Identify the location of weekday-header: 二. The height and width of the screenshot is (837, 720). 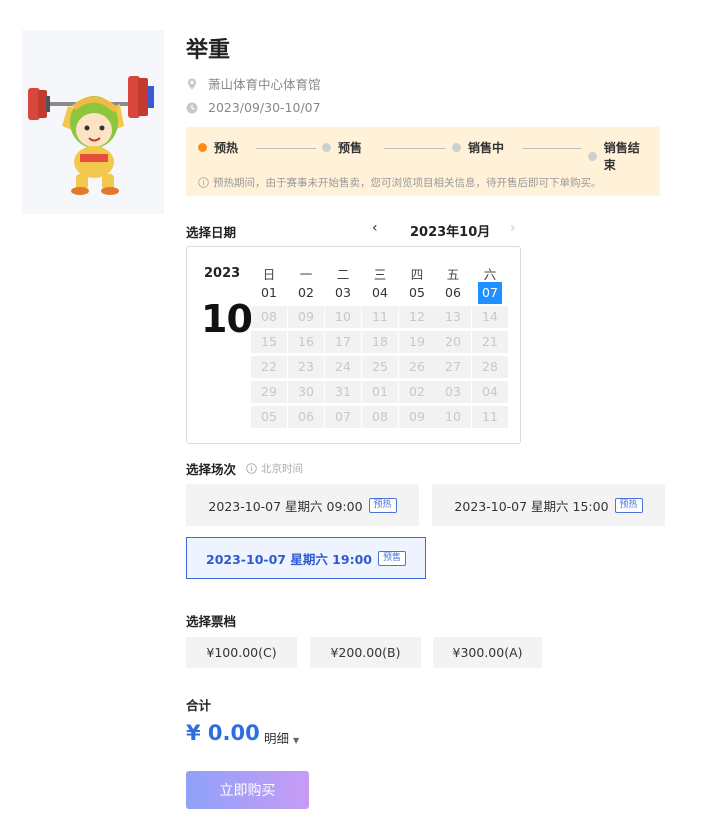
(343, 274).